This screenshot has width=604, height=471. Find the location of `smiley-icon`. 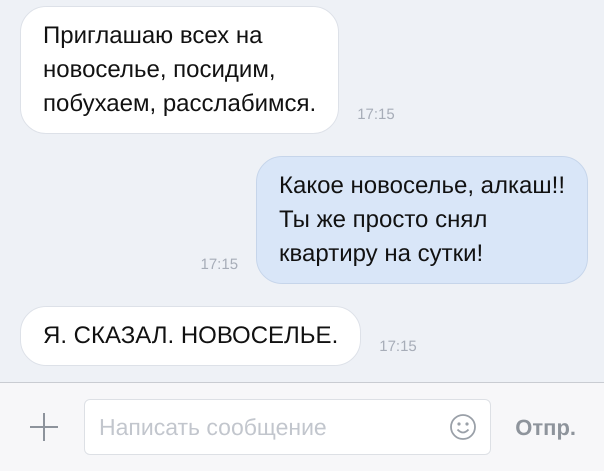

smiley-icon is located at coordinates (463, 427).